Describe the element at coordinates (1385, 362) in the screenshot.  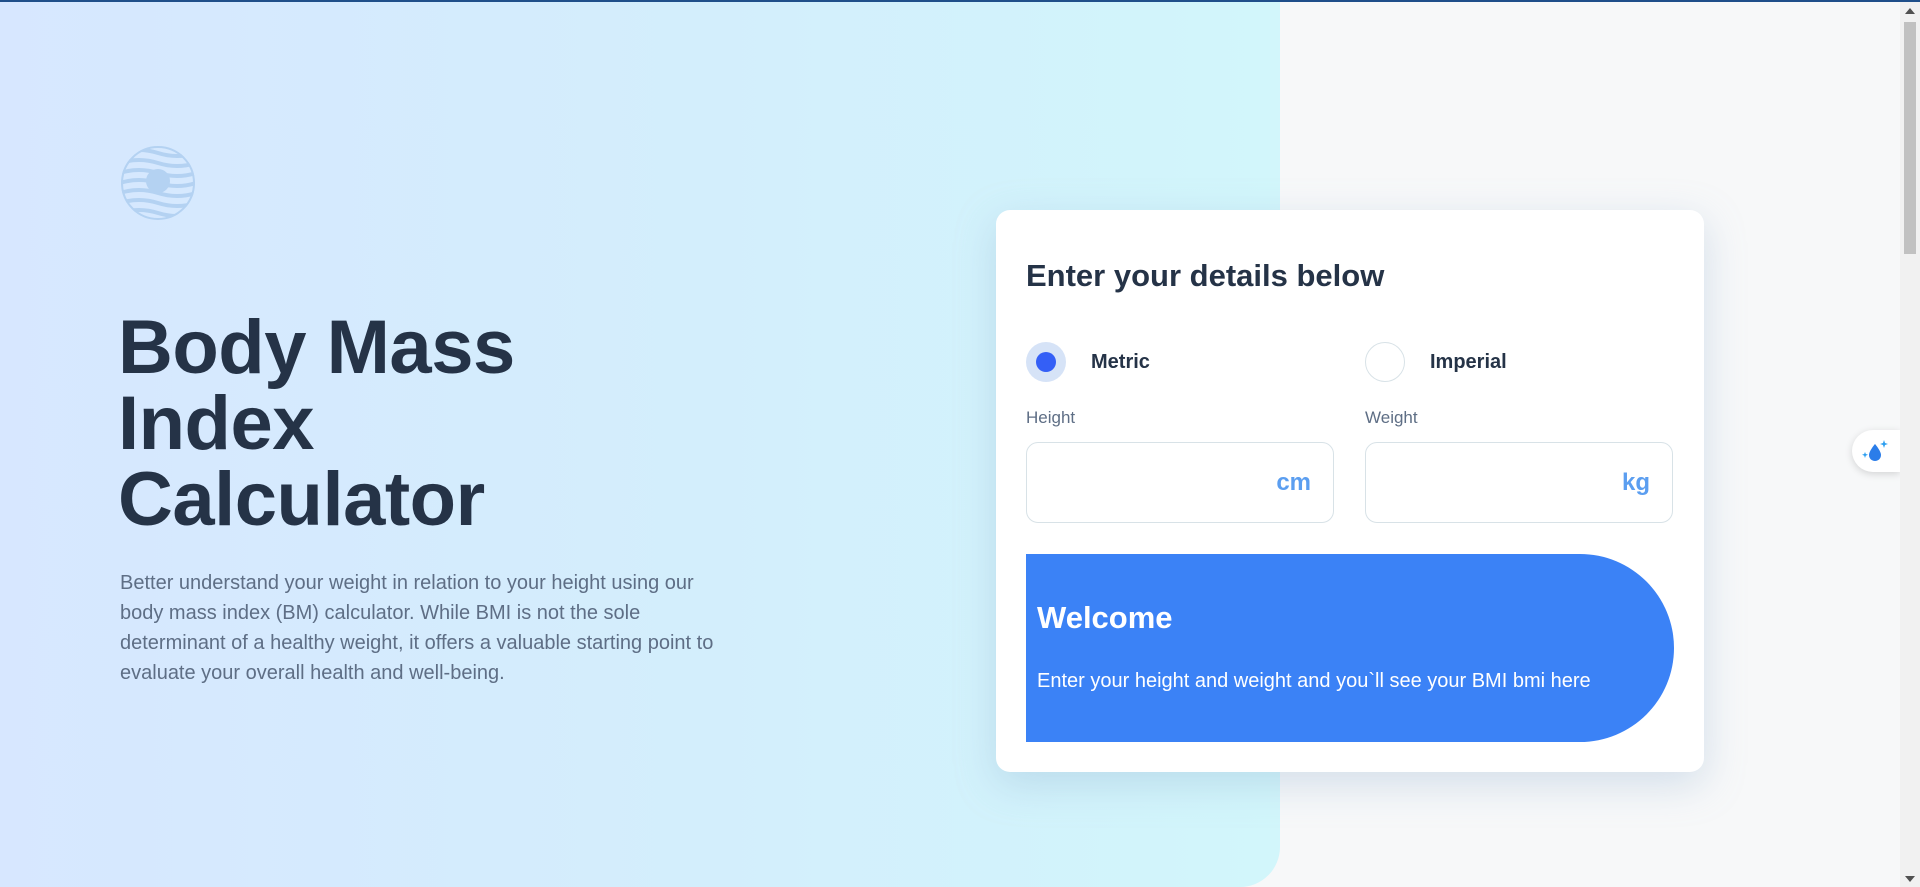
I see `imperial-radio` at that location.